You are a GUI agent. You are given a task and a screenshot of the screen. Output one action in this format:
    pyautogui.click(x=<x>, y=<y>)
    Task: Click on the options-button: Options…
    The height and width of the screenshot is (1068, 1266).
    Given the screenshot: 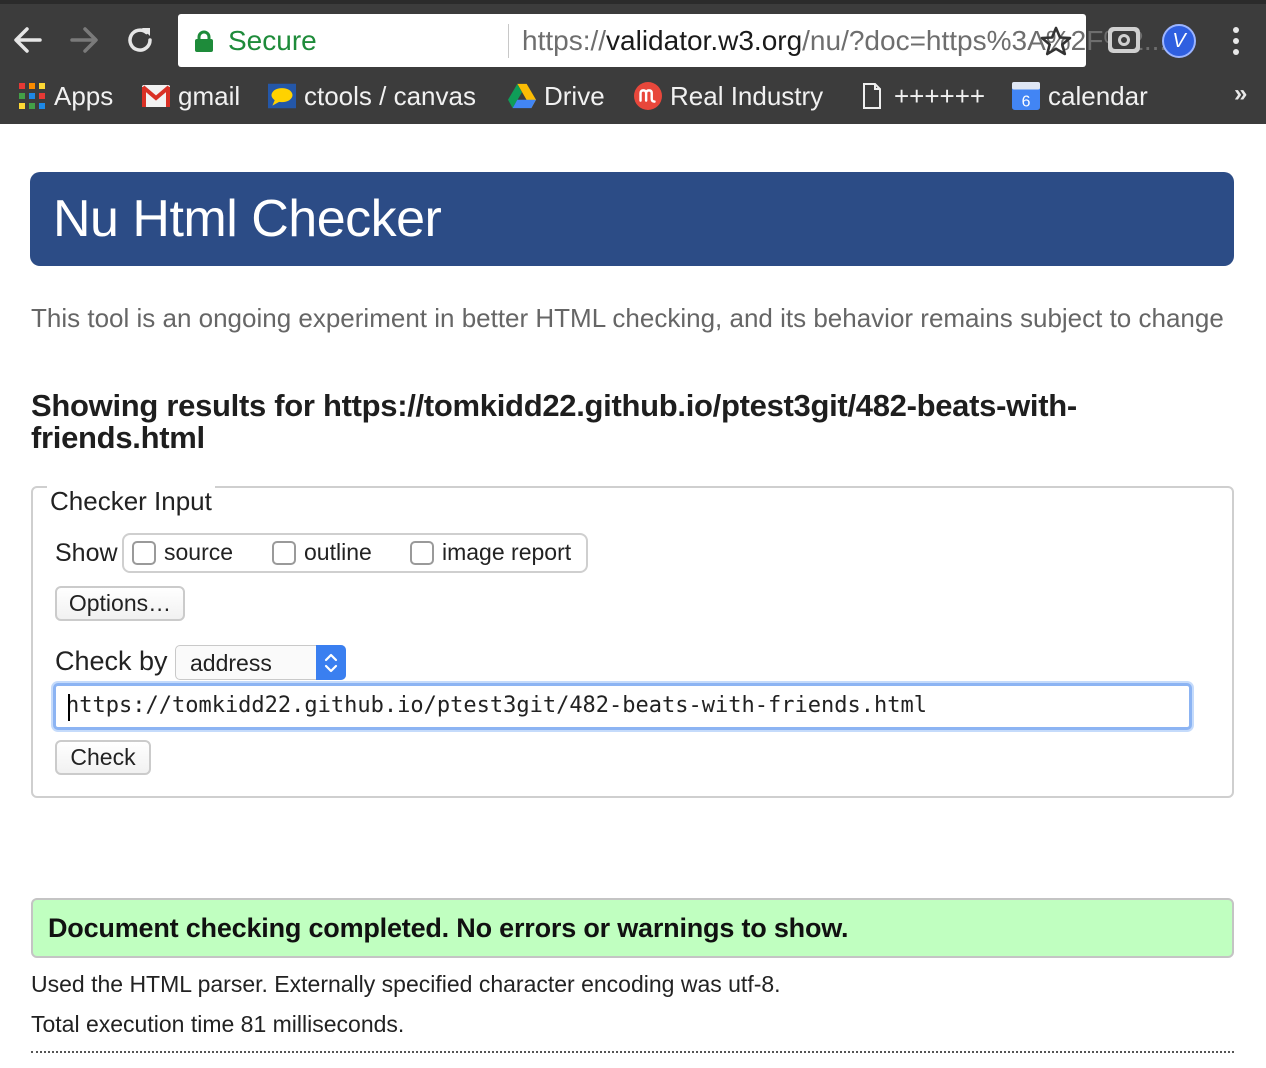 What is the action you would take?
    pyautogui.click(x=120, y=603)
    